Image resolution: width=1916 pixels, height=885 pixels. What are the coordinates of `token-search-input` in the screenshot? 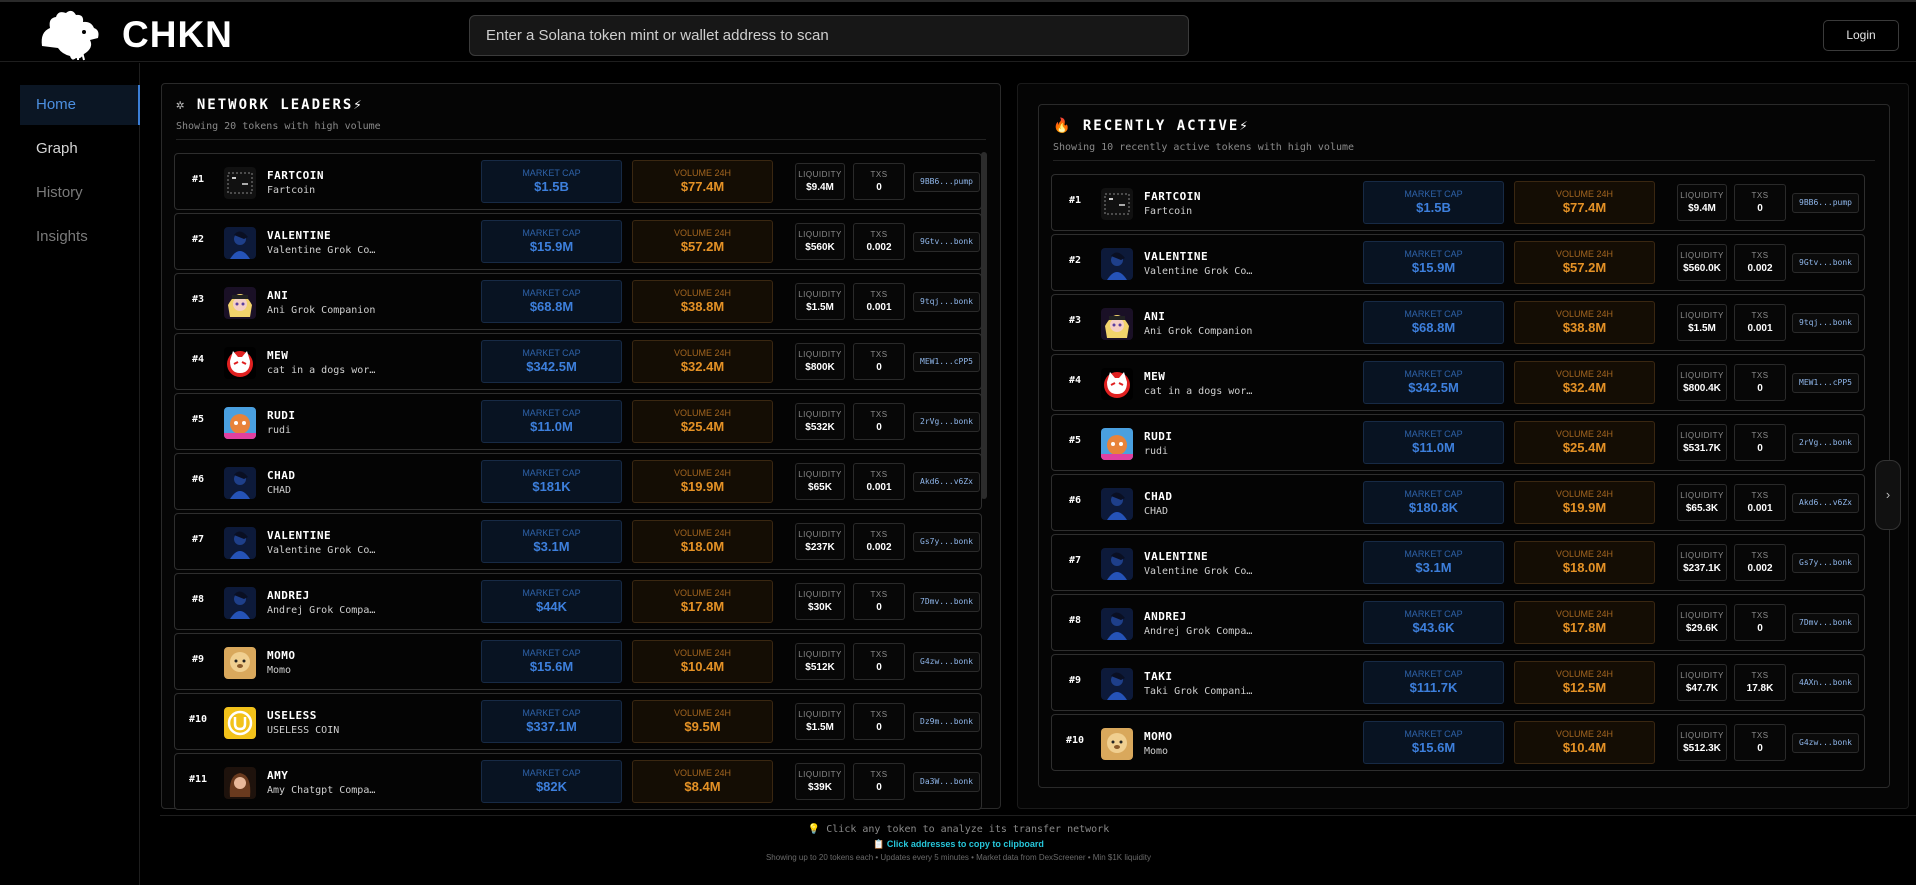 It's located at (829, 35).